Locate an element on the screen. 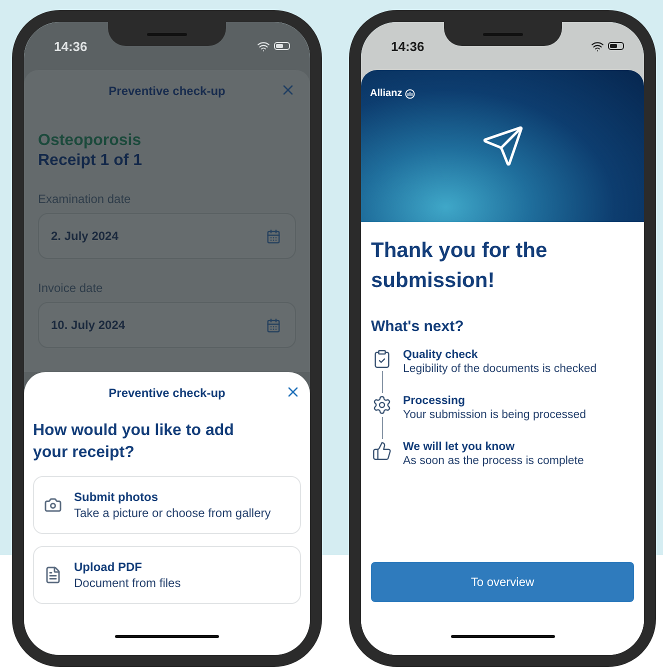 The width and height of the screenshot is (663, 668). step-title: Quality check is located at coordinates (441, 355).